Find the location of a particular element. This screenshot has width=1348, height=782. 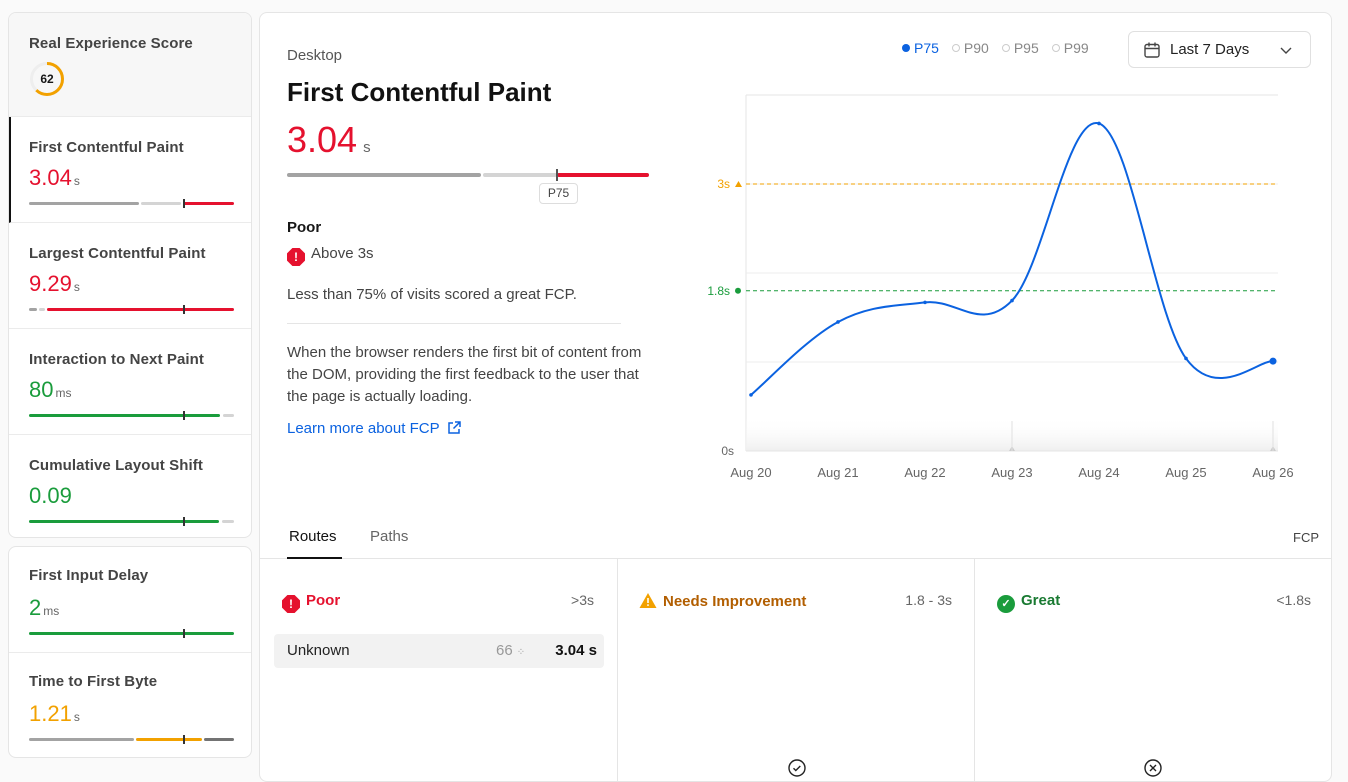

sidebar-item-ttfb: Time to First Byte 1.21 s is located at coordinates (130, 705).